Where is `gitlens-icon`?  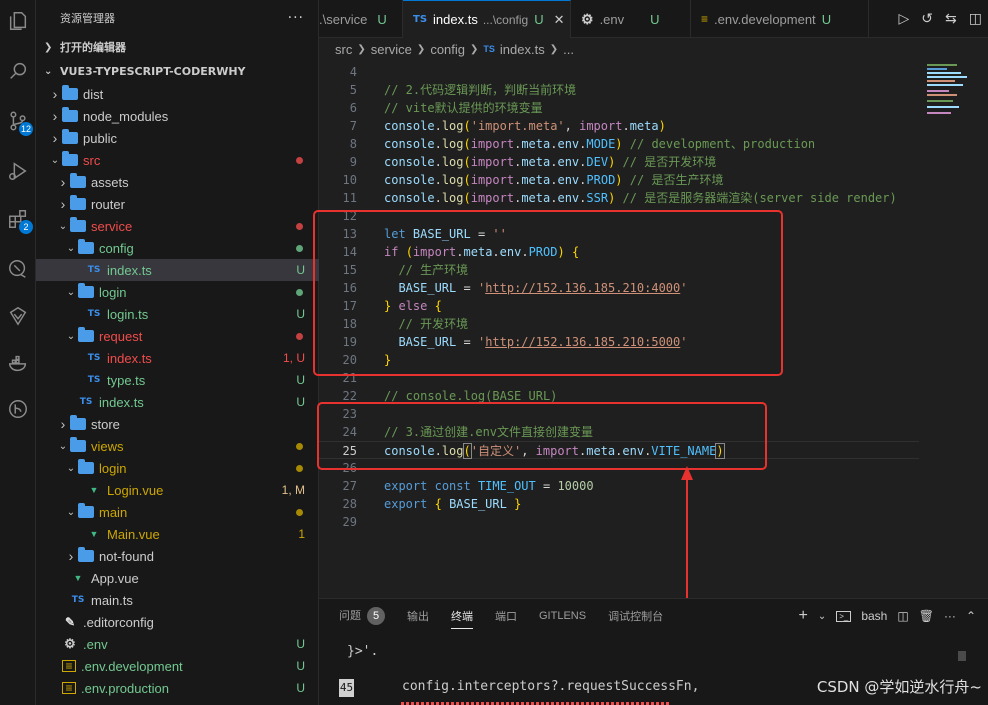
gitlens-icon is located at coordinates (18, 409).